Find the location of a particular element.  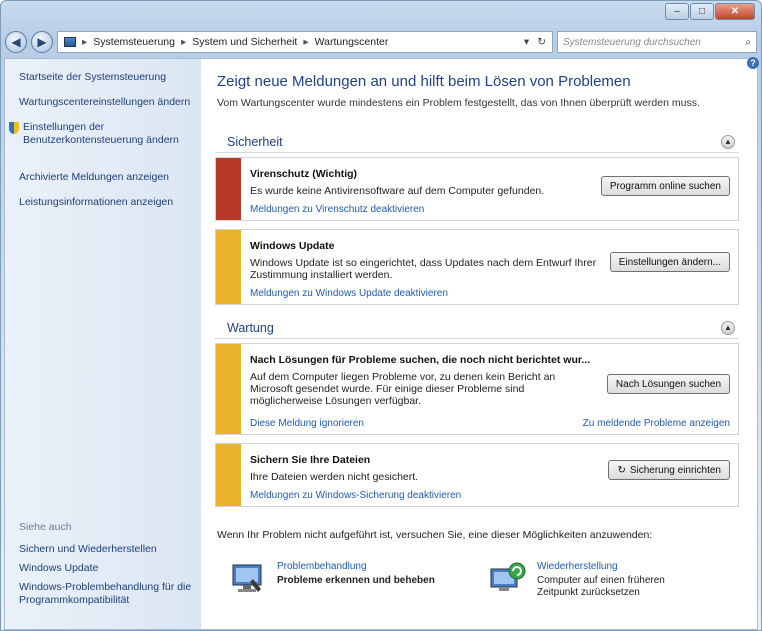

backup-shield-icon: ↻ is located at coordinates (621, 470).